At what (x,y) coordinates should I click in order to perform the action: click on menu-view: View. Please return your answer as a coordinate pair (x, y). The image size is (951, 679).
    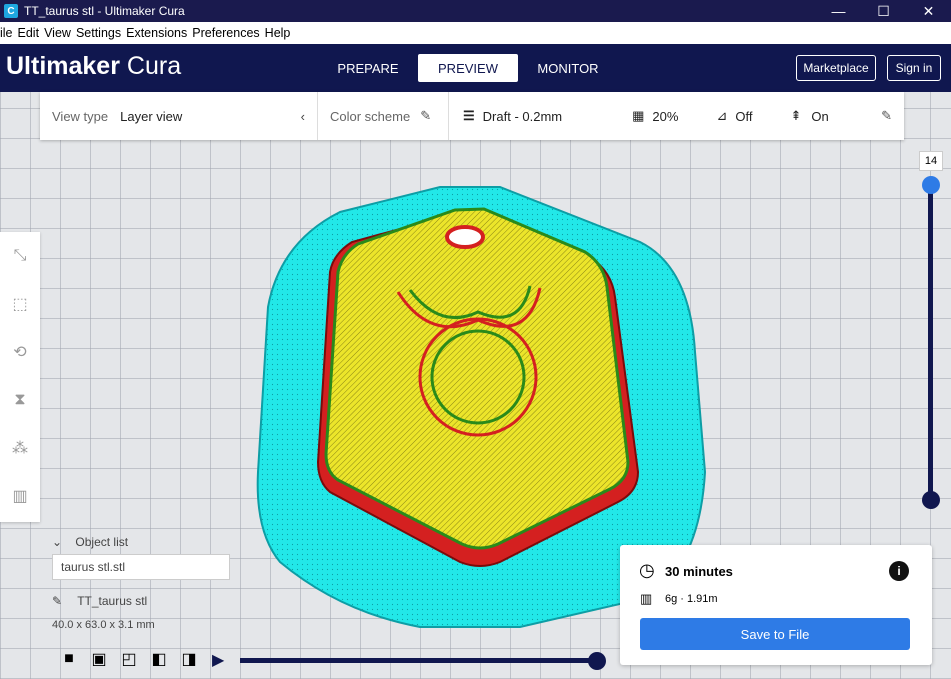
    Looking at the image, I should click on (57, 33).